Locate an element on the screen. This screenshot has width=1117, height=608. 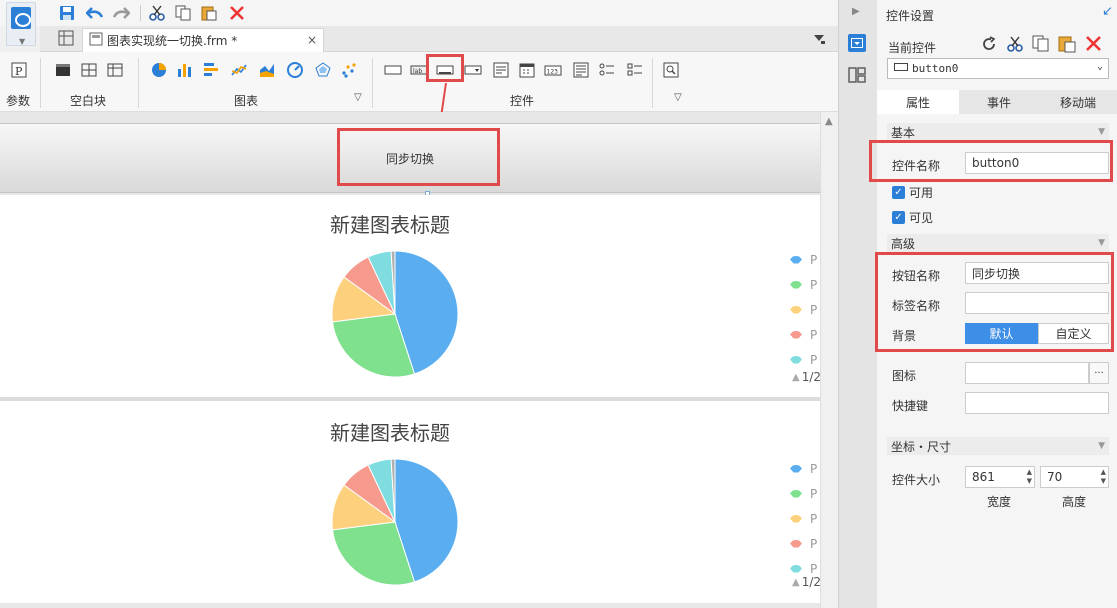
line-chart-icon is located at coordinates (240, 70).